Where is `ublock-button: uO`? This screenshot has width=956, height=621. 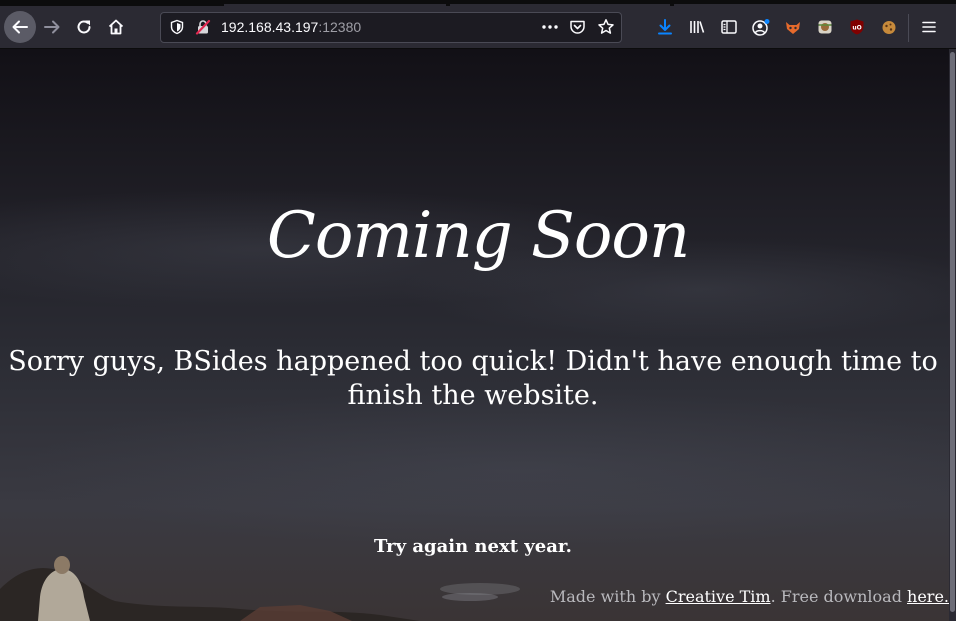
ublock-button: uO is located at coordinates (857, 27).